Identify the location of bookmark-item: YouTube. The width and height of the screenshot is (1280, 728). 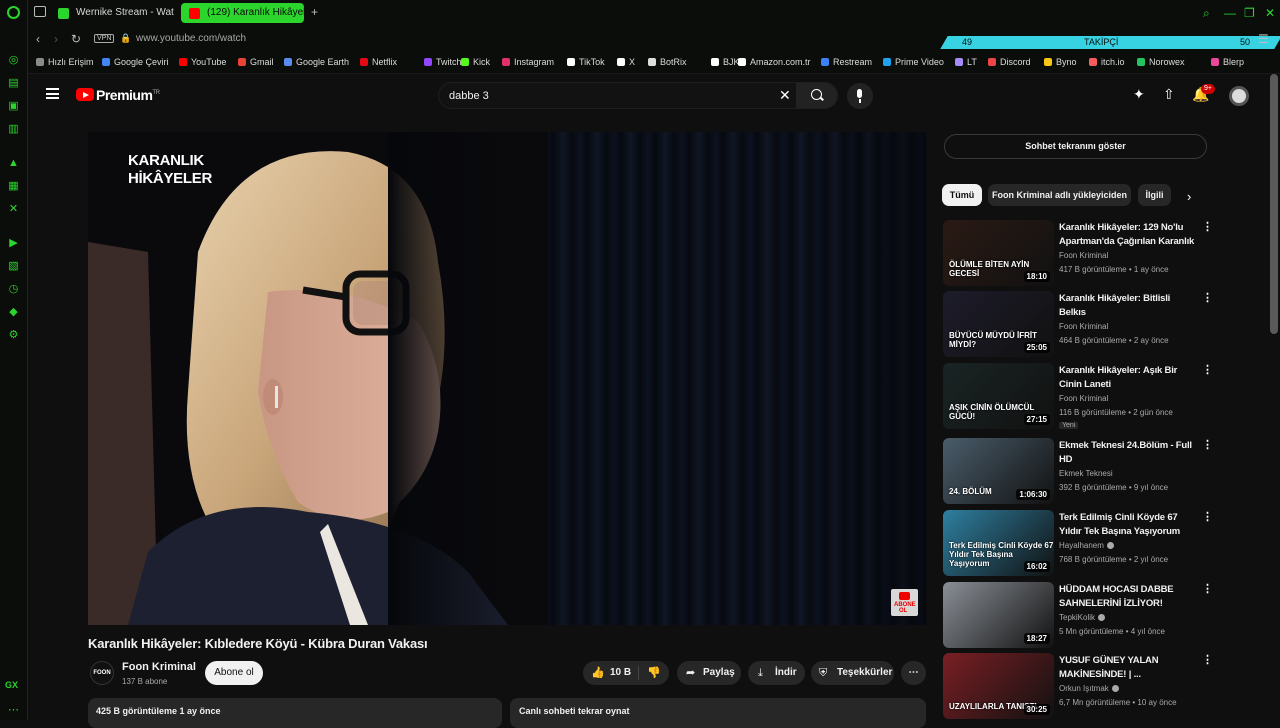
(202, 62).